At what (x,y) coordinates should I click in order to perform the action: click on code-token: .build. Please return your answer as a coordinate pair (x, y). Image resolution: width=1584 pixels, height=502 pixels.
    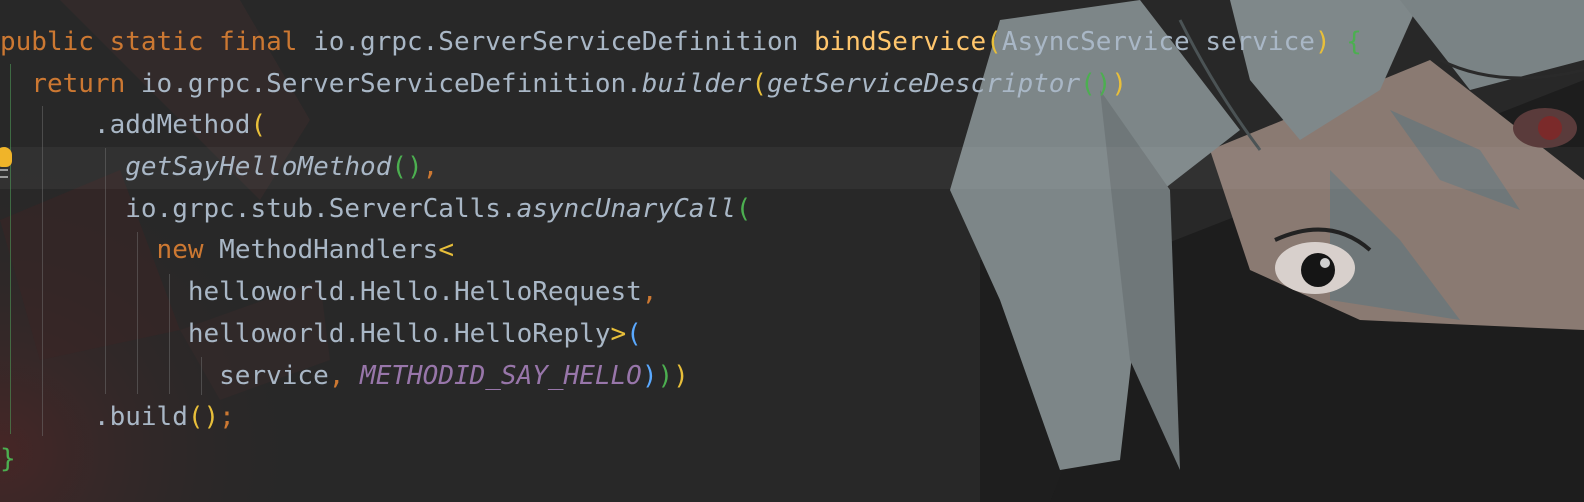
    Looking at the image, I should click on (140, 417).